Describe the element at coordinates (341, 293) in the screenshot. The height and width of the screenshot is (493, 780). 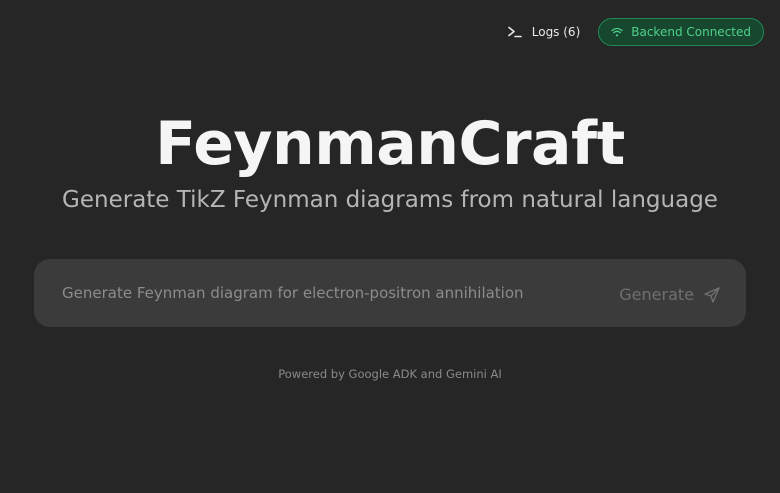
I see `prompt-input` at that location.